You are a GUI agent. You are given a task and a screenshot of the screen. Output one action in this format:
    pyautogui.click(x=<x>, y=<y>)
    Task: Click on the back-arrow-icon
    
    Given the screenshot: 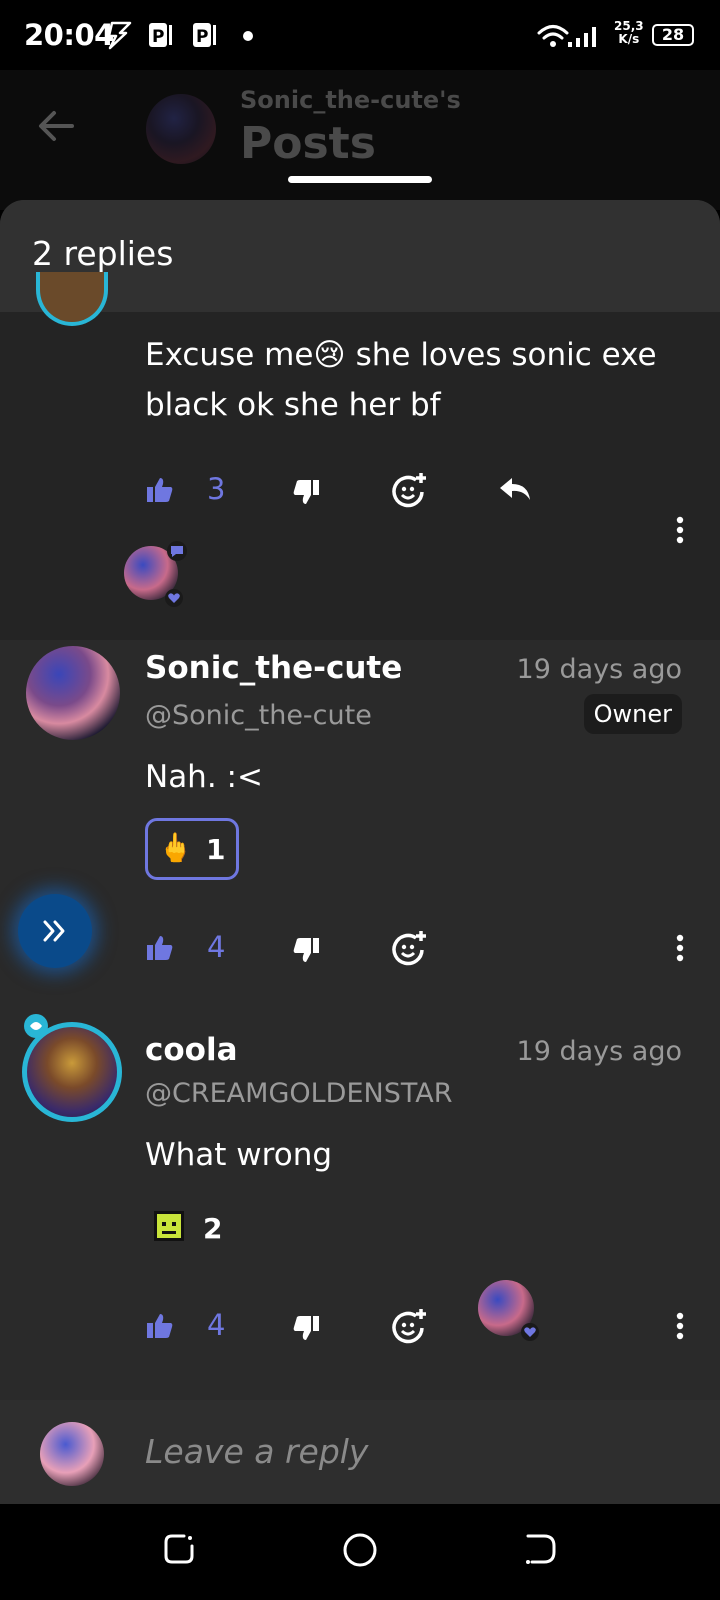 What is the action you would take?
    pyautogui.click(x=56, y=126)
    